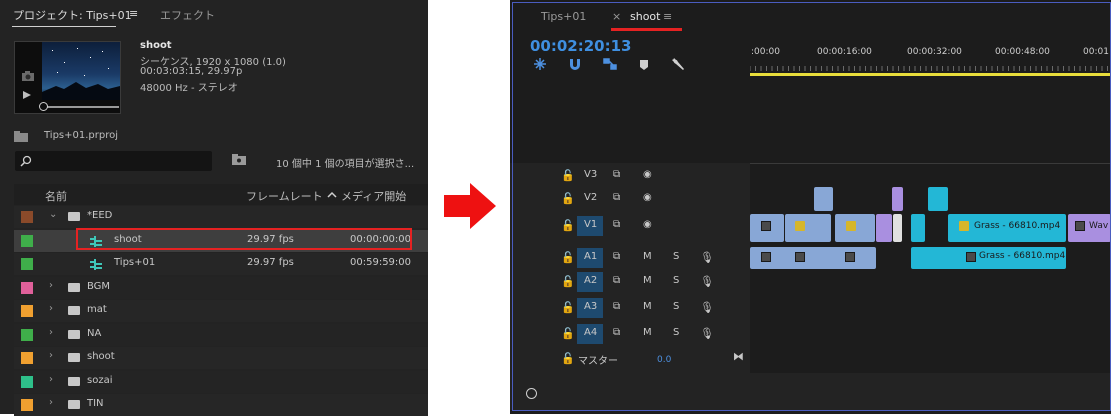  Describe the element at coordinates (239, 160) in the screenshot. I see `new-bin-from-search-icon` at that location.